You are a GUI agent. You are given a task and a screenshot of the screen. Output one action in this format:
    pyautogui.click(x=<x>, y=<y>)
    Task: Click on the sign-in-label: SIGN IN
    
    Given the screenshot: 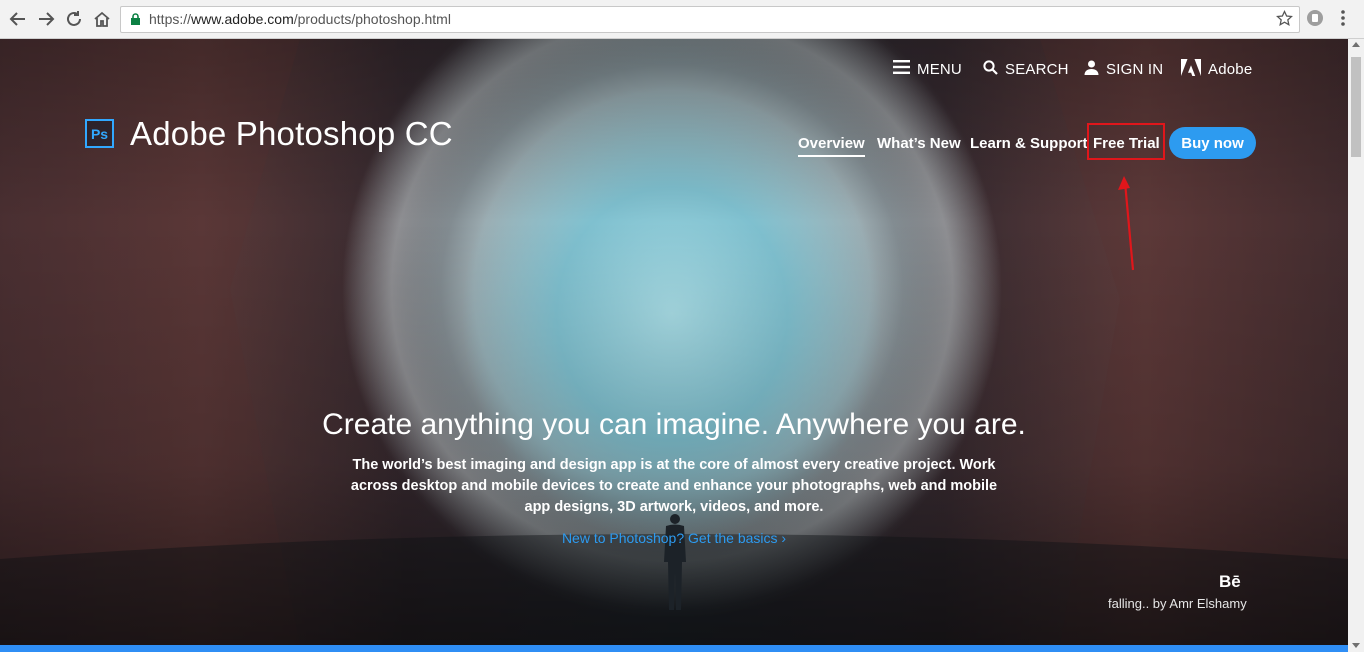 What is the action you would take?
    pyautogui.click(x=1135, y=69)
    